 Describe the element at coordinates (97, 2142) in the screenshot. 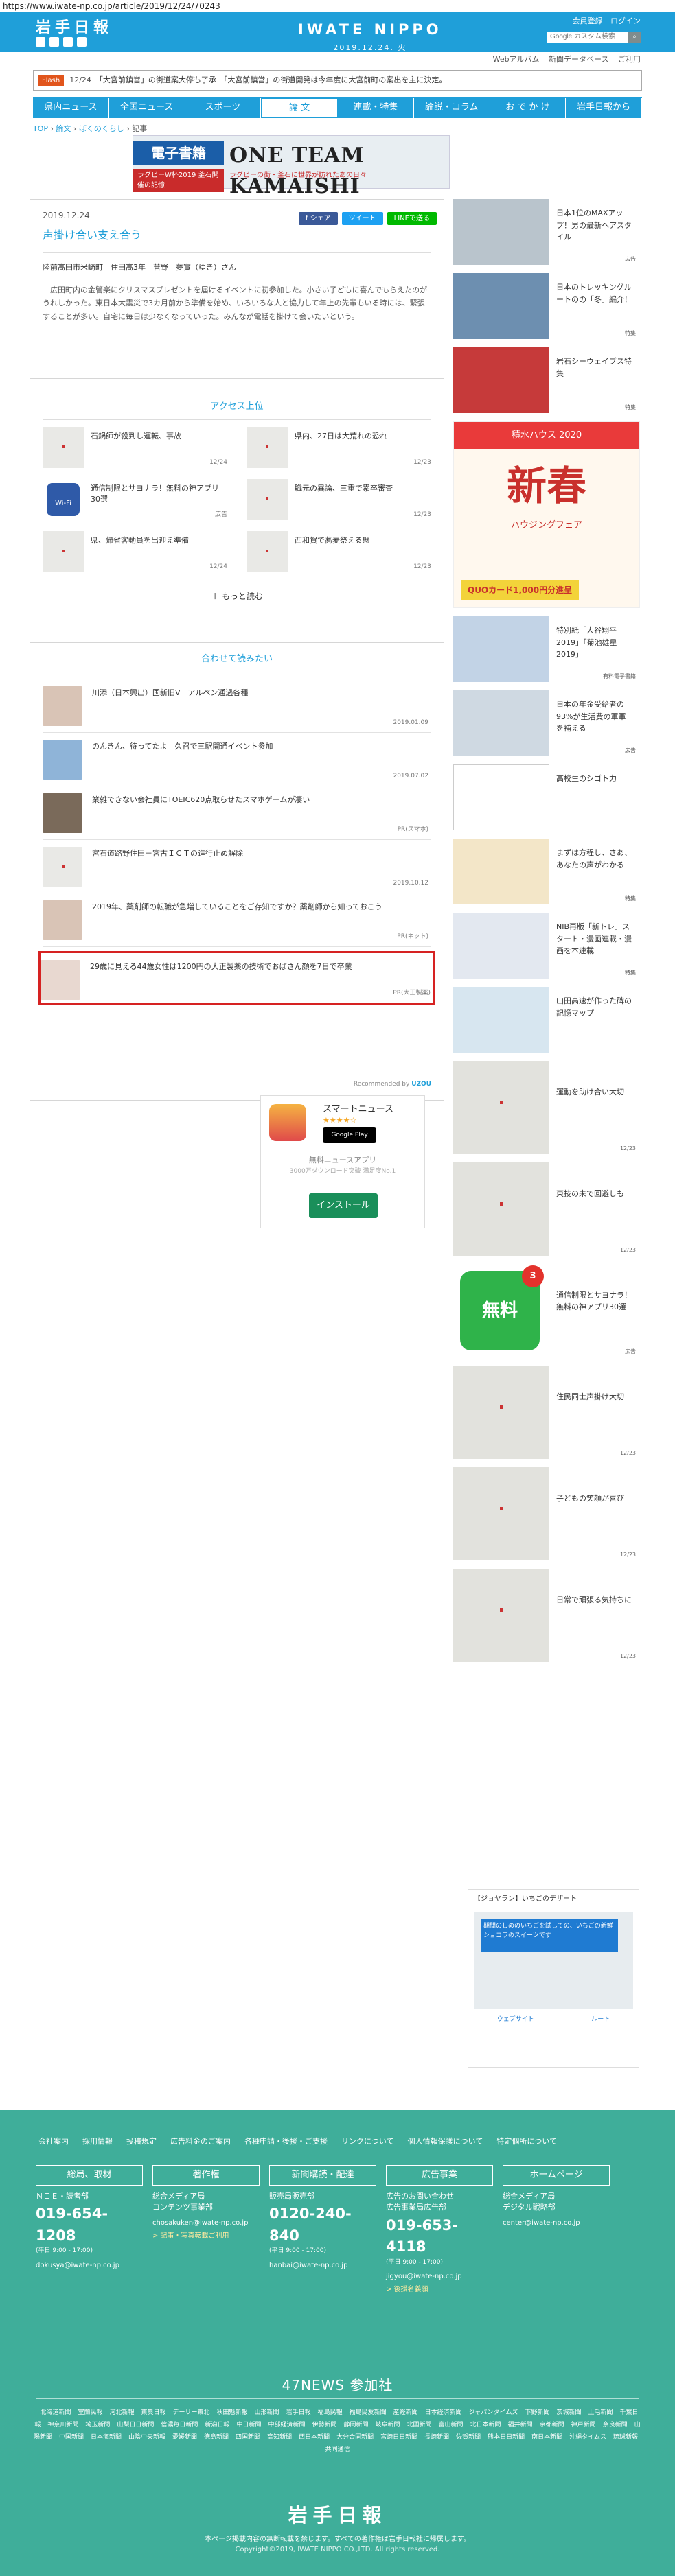

I see `footer-link: 採用情報` at that location.